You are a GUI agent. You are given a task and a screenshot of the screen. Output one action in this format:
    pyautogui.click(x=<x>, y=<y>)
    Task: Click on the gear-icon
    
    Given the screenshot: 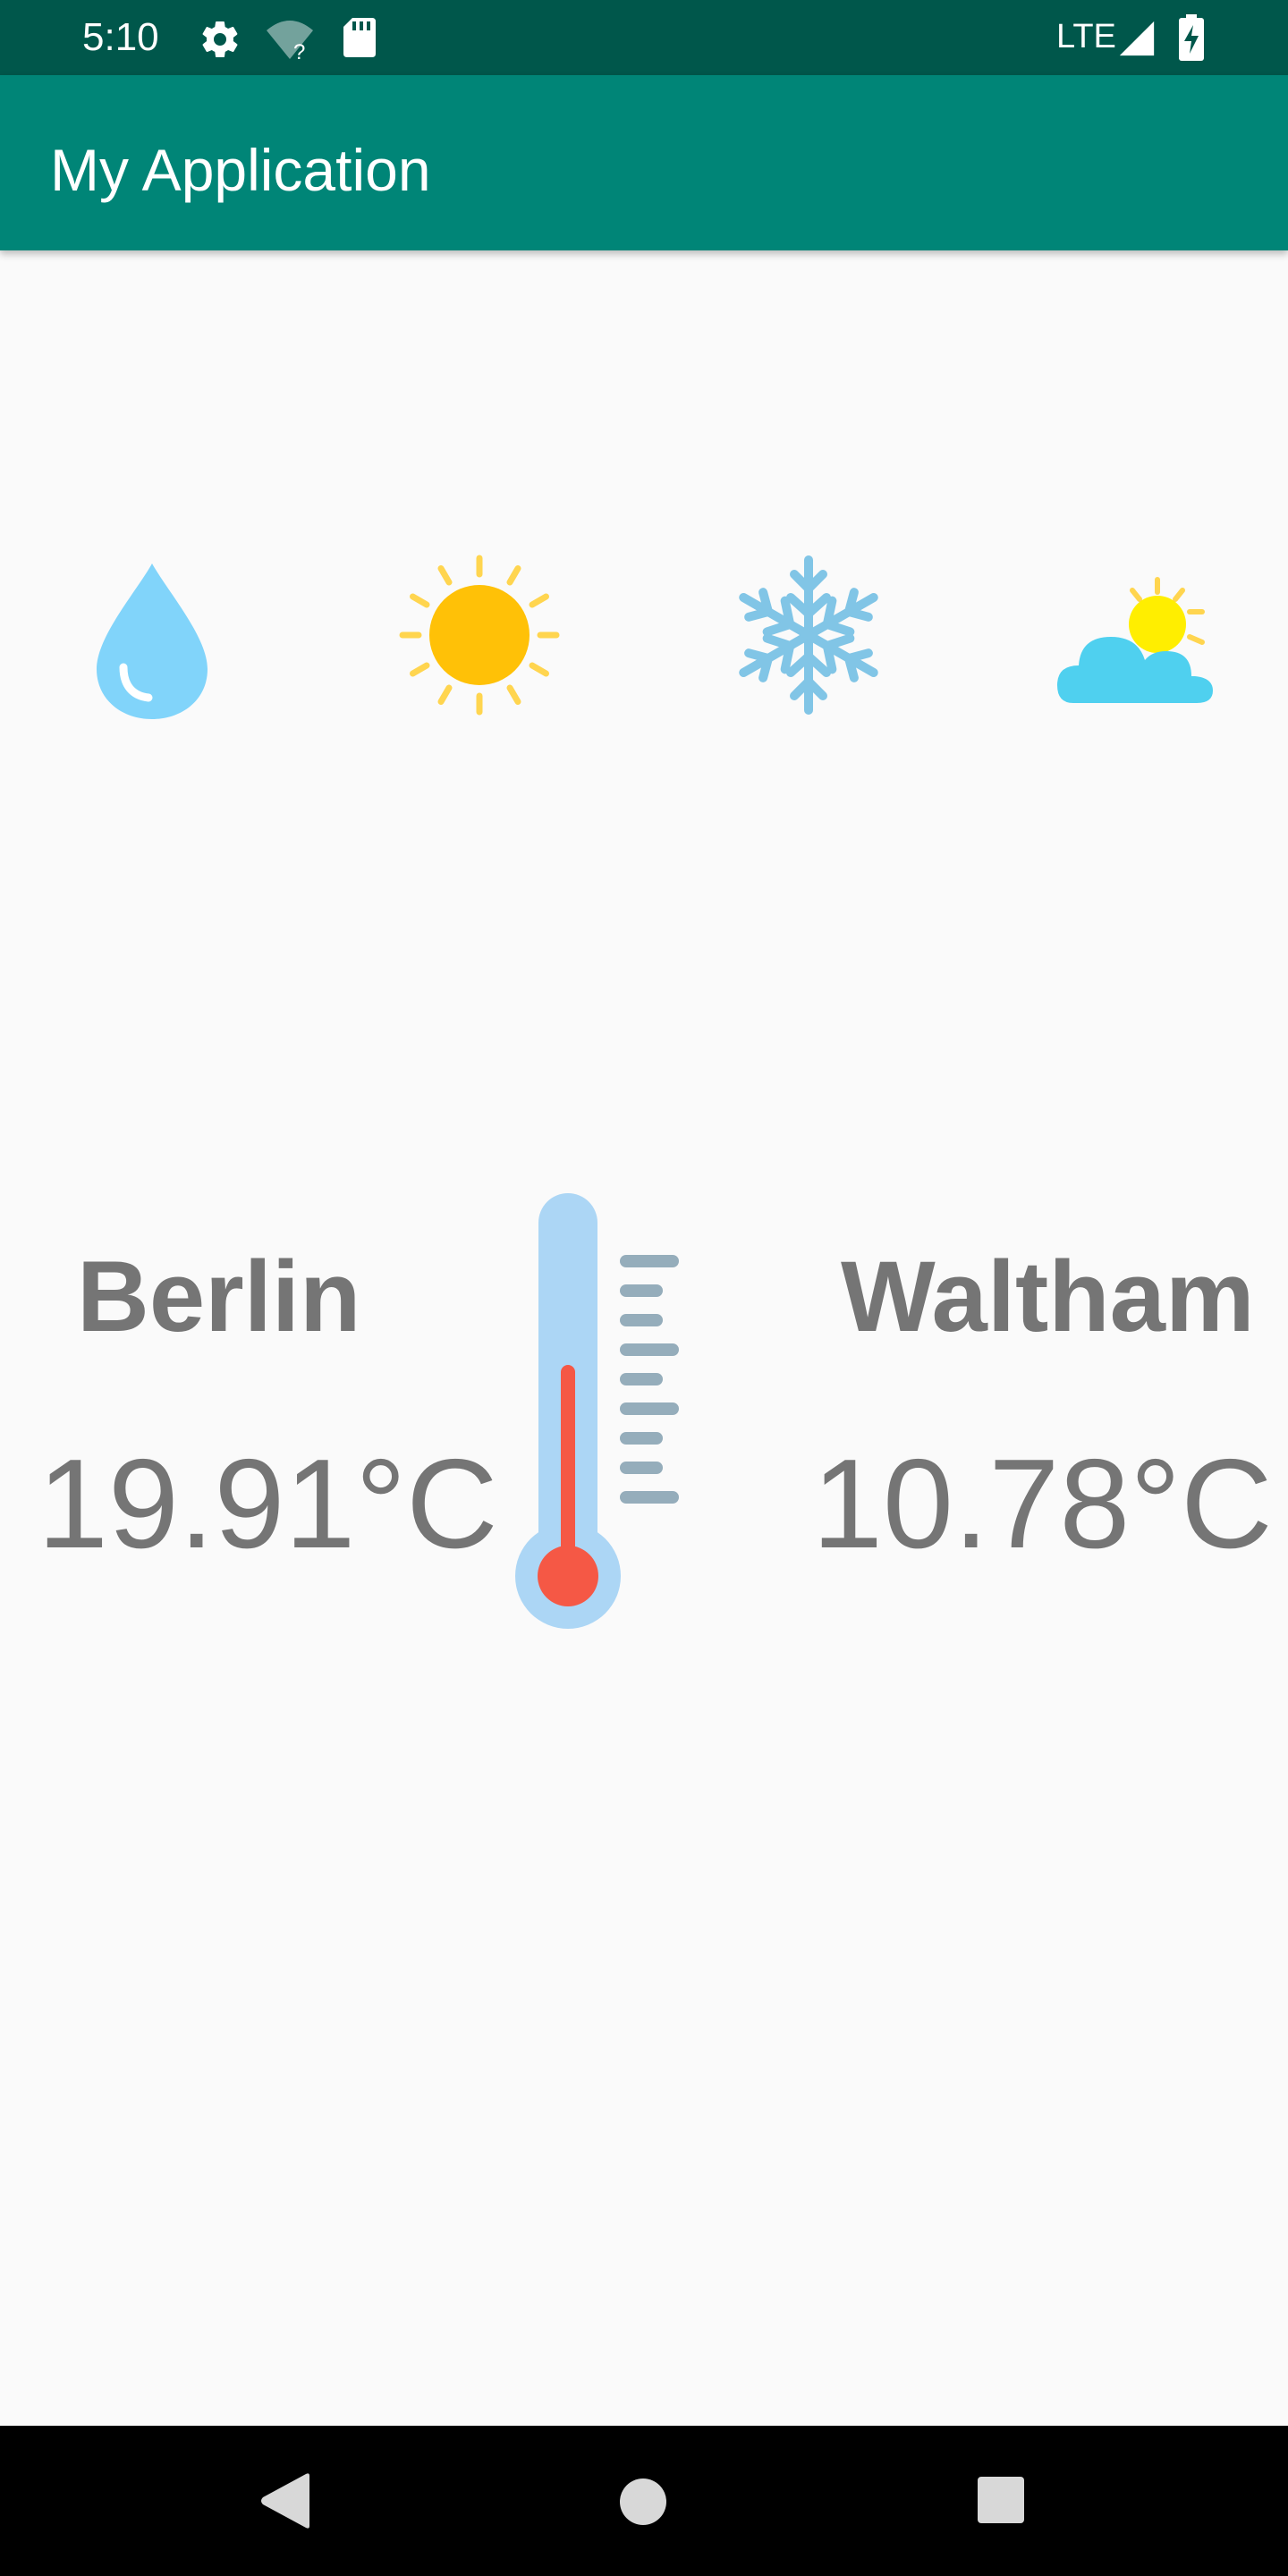 What is the action you would take?
    pyautogui.click(x=220, y=39)
    